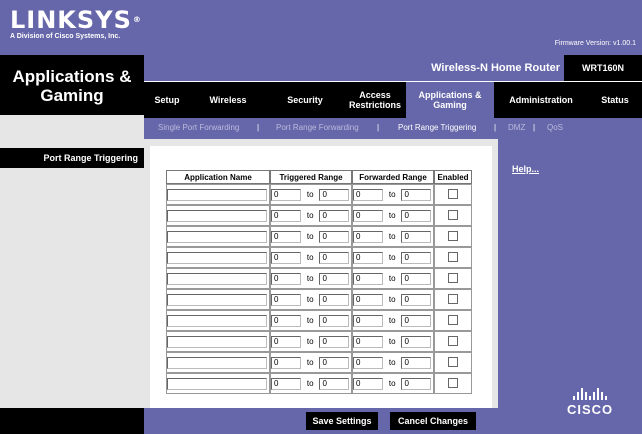  Describe the element at coordinates (198, 127) in the screenshot. I see `subtab-single-port-forwarding: Single Port Forwarding` at that location.